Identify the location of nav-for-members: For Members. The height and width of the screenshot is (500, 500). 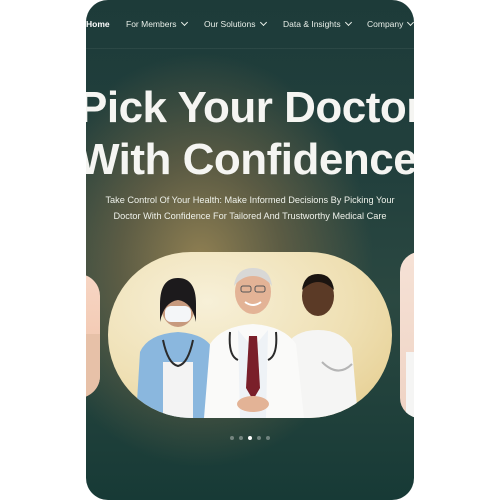
(157, 23).